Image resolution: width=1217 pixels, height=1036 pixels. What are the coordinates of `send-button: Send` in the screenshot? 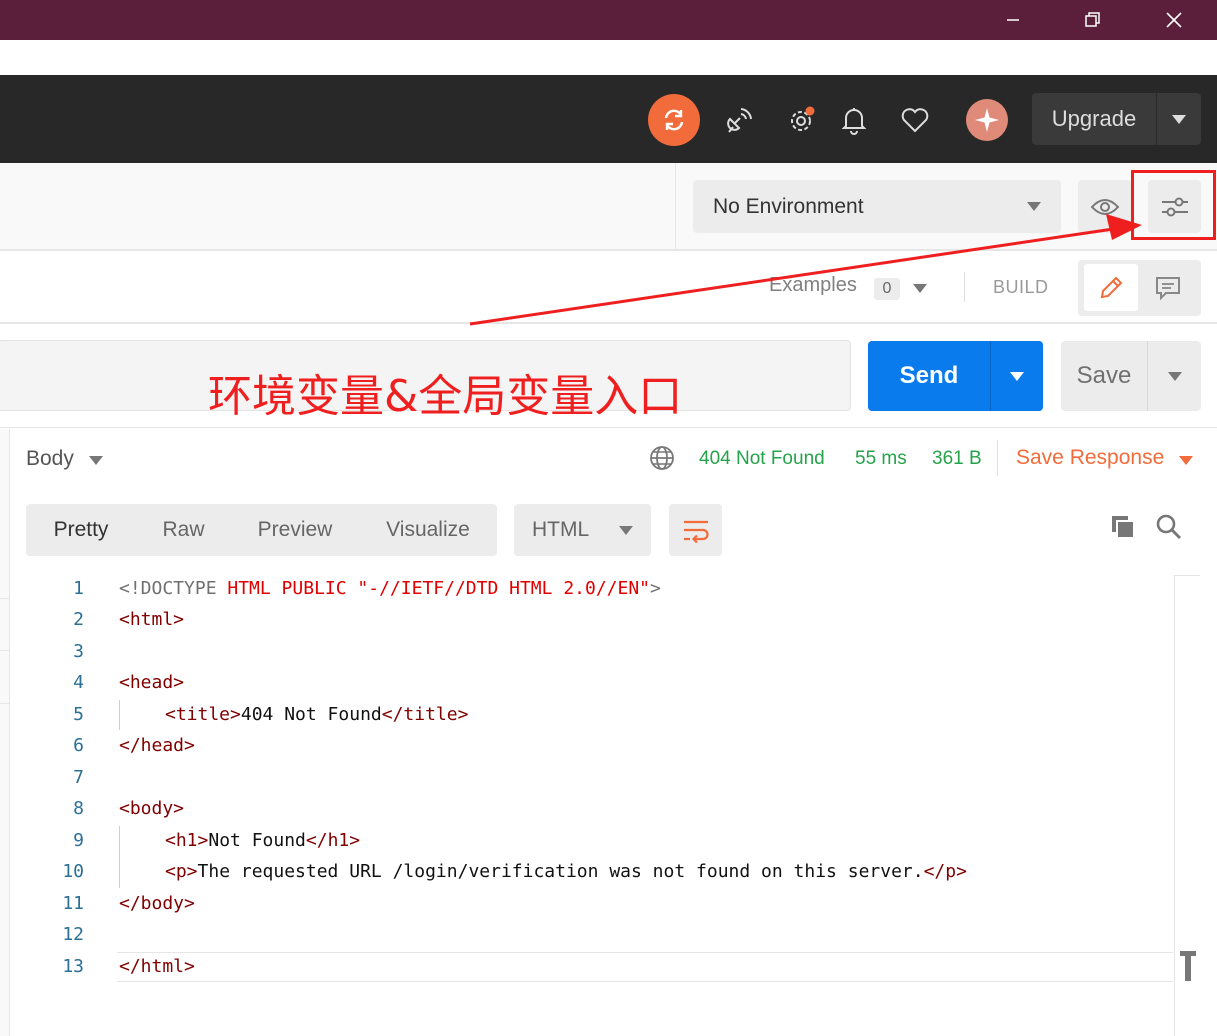 It's located at (955, 376).